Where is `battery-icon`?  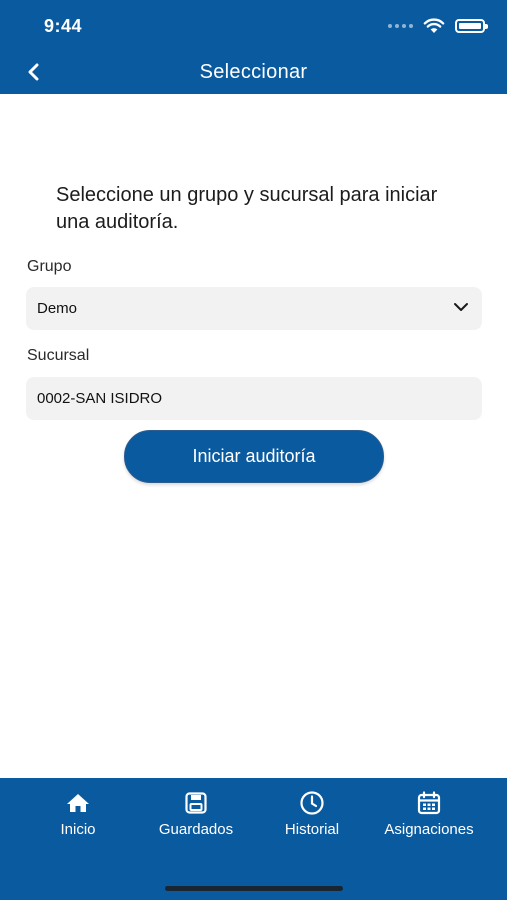 battery-icon is located at coordinates (471, 26).